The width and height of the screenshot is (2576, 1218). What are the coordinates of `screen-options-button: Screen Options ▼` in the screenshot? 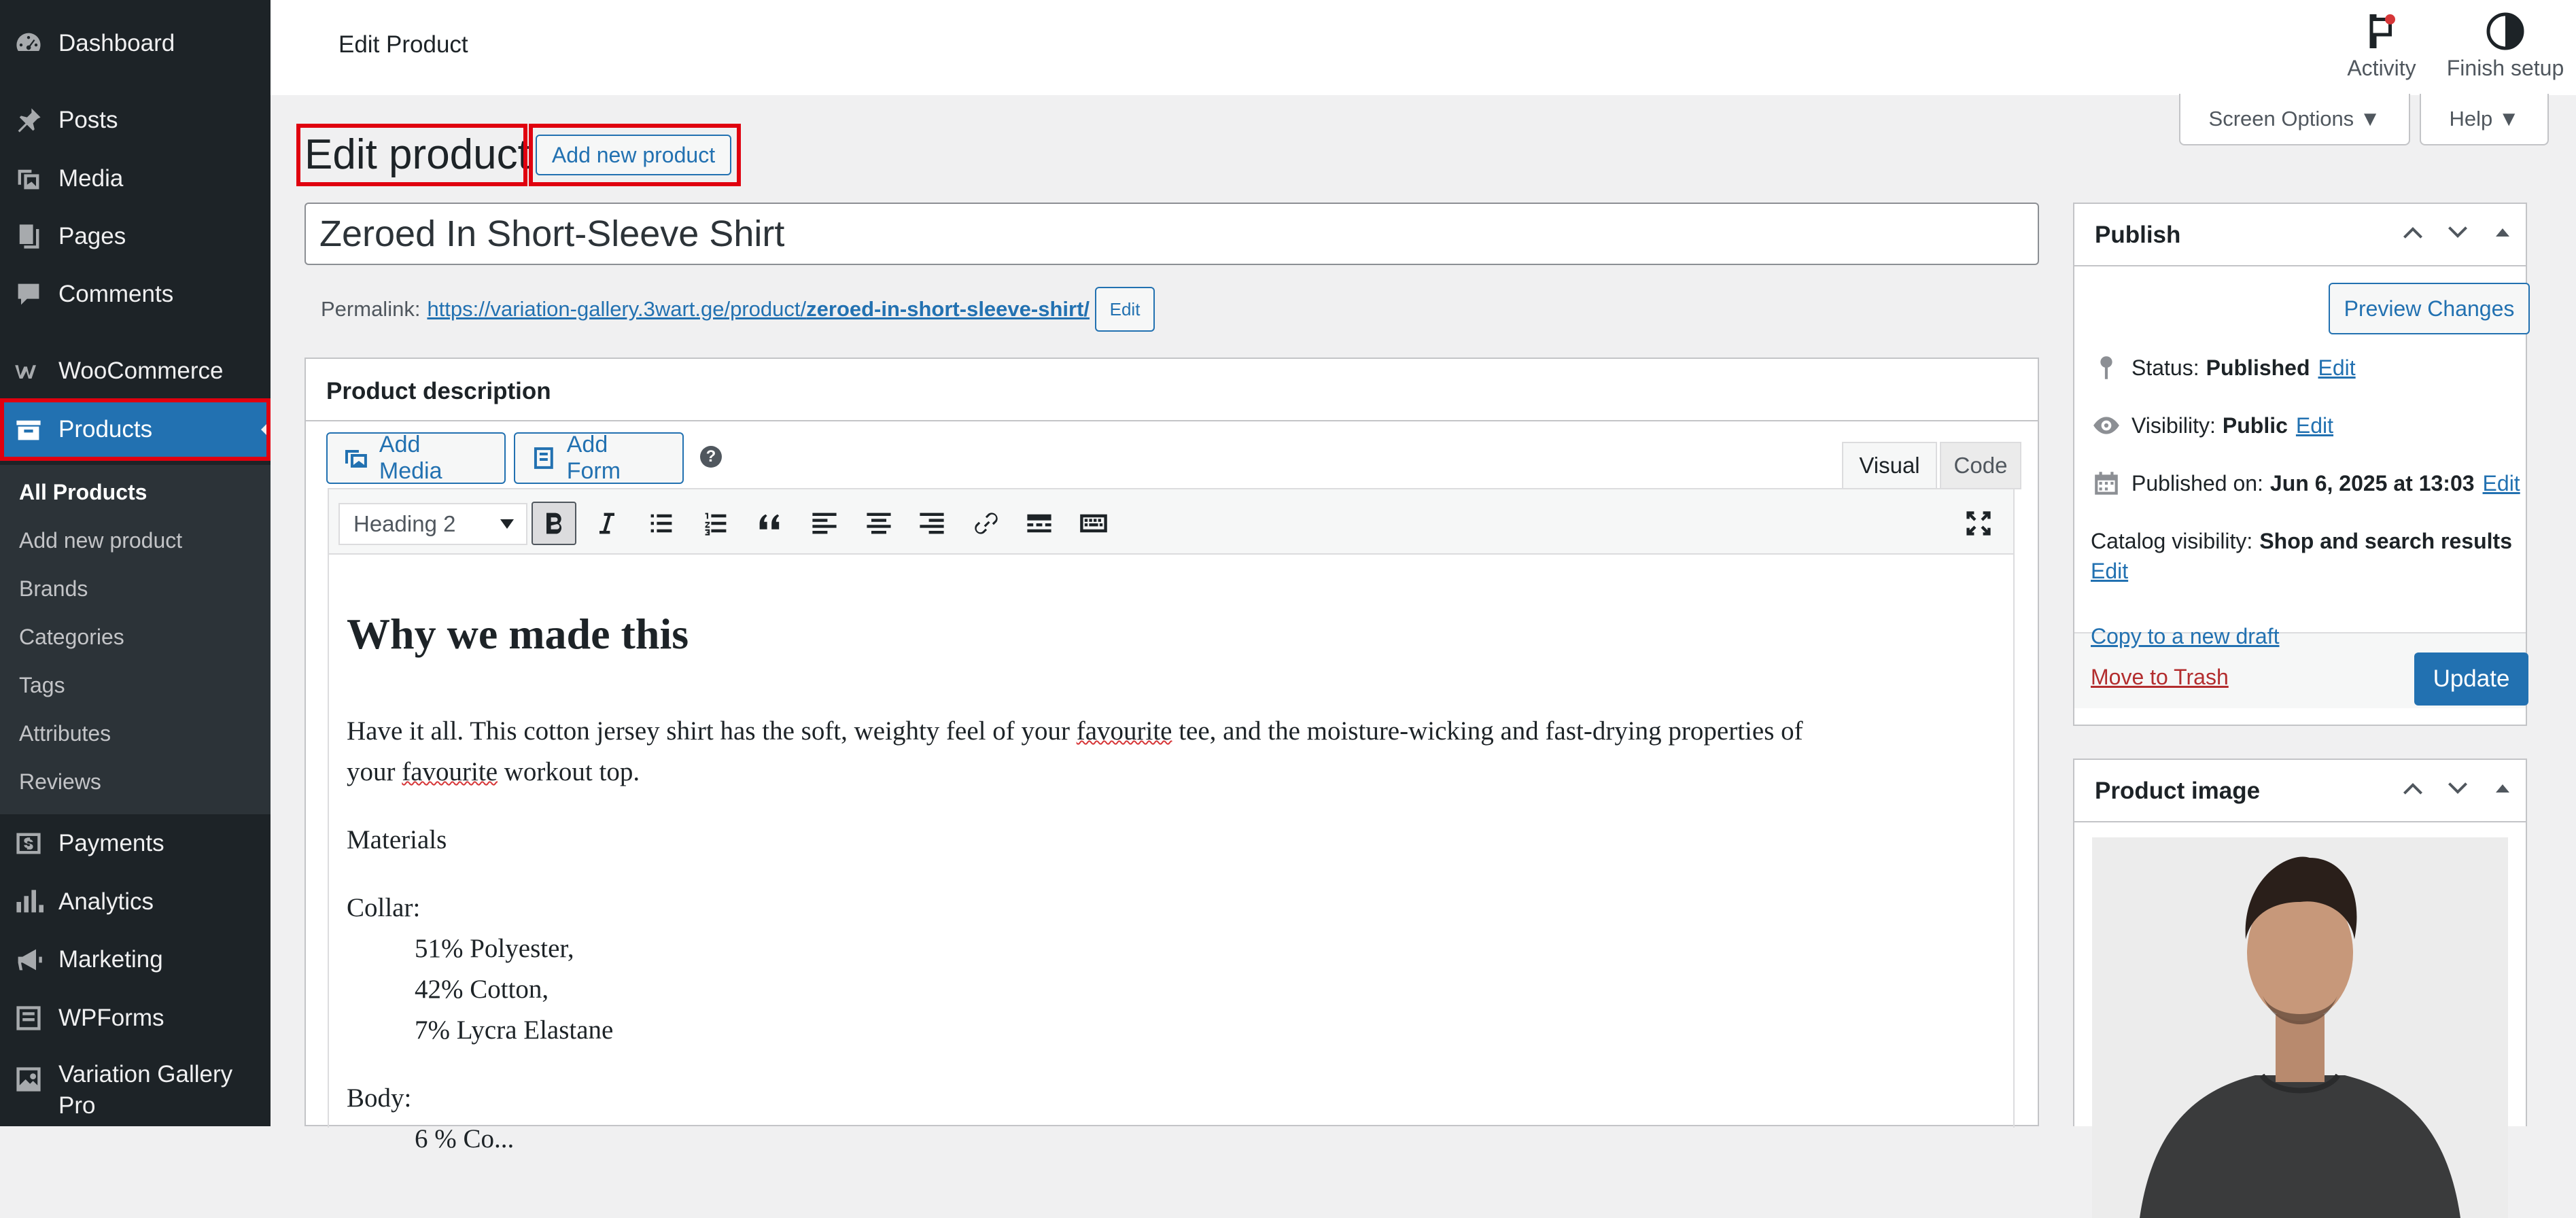 It's located at (2294, 119).